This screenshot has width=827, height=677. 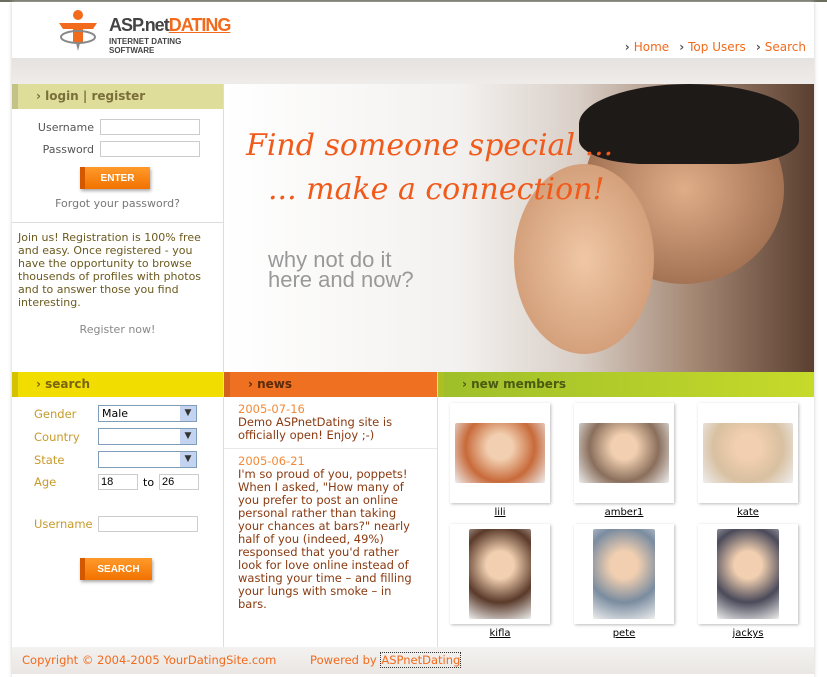 I want to click on member-name-link: pete, so click(x=624, y=633).